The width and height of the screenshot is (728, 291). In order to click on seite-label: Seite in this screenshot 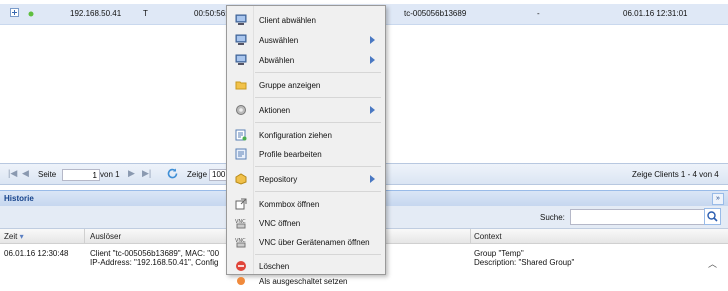, I will do `click(47, 174)`.